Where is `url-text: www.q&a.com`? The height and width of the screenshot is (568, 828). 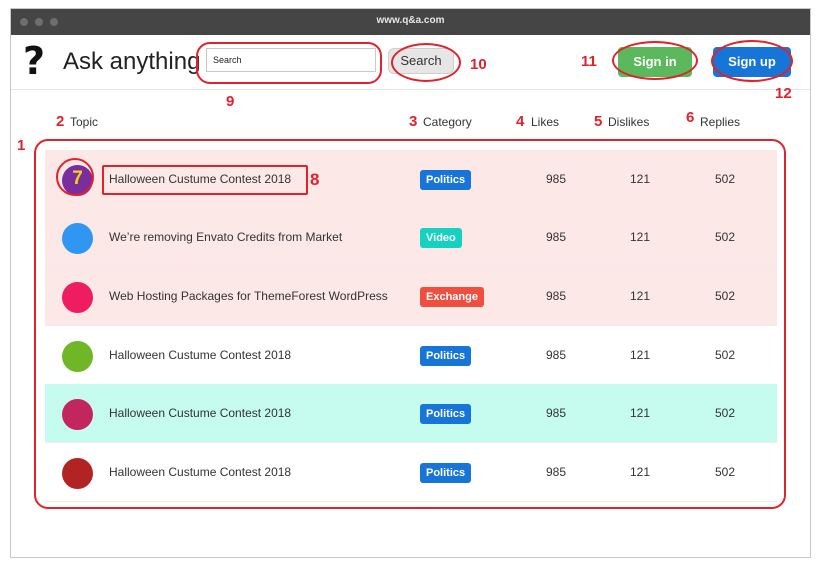
url-text: www.q&a.com is located at coordinates (410, 20).